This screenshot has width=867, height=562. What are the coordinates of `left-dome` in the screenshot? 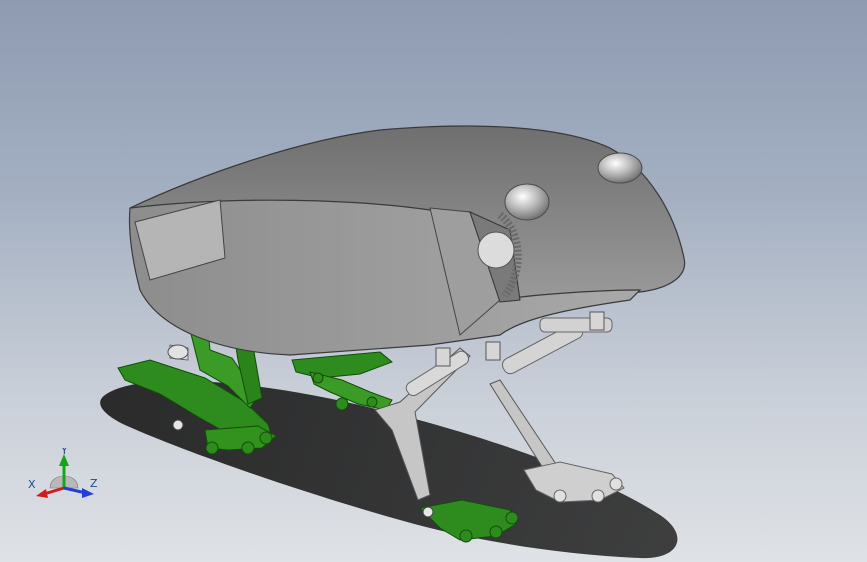 It's located at (527, 202).